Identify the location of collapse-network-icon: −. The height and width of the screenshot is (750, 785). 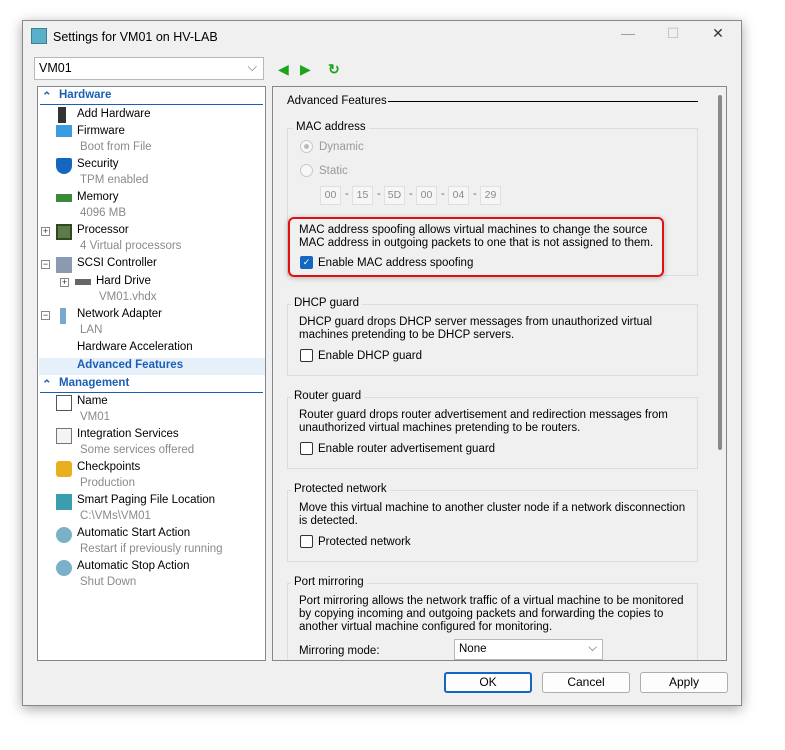
(45, 315).